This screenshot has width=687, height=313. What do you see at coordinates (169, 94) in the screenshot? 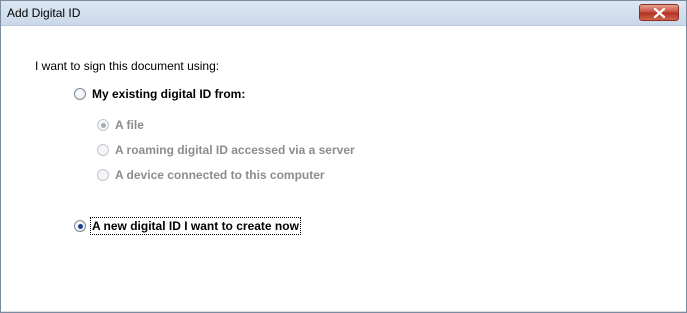
I see `option-existing-label: My existing digital ID from:` at bounding box center [169, 94].